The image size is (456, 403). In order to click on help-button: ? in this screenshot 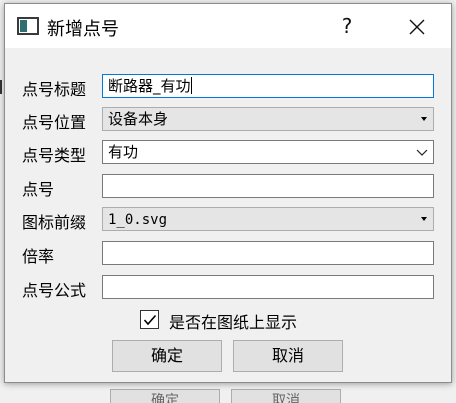, I will do `click(347, 26)`.